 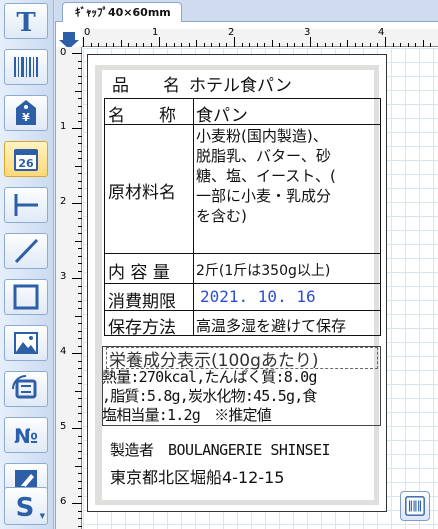 I want to click on expiry-date-value: 2021. 10. 16, so click(x=258, y=296).